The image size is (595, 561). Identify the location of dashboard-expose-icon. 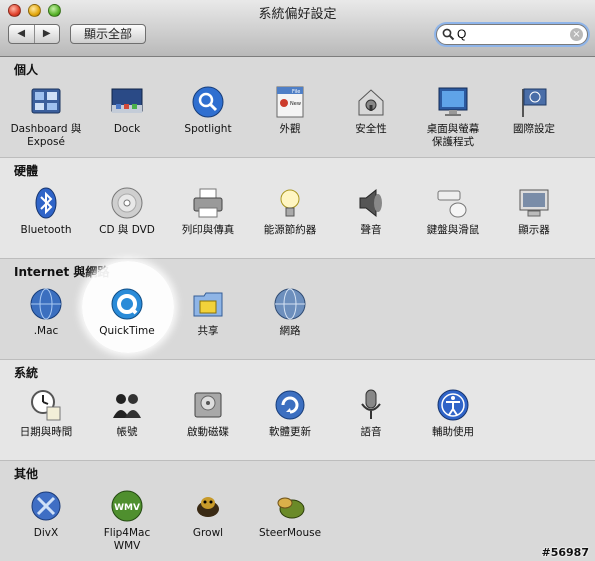
(46, 101).